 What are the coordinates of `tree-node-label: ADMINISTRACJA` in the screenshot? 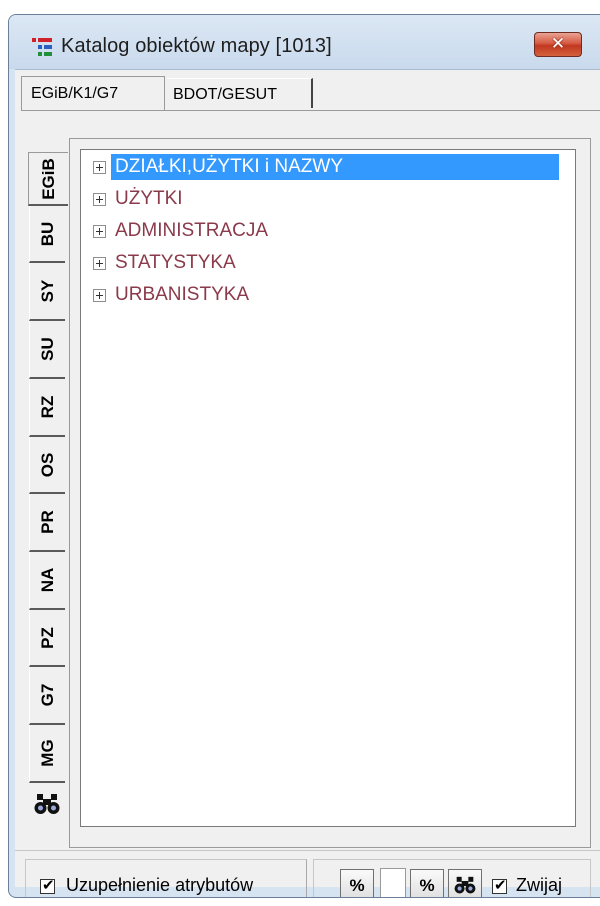 It's located at (191, 231).